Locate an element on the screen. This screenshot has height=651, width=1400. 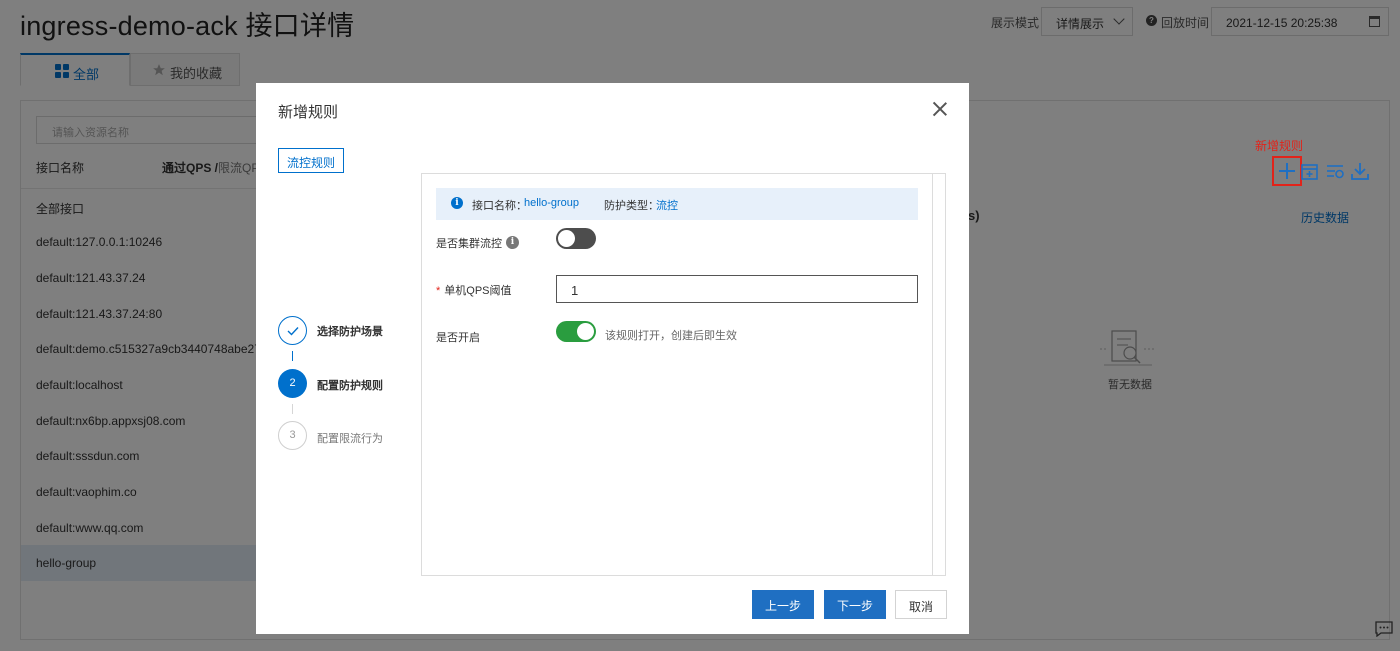
qps-threshold-input: 1 is located at coordinates (737, 289).